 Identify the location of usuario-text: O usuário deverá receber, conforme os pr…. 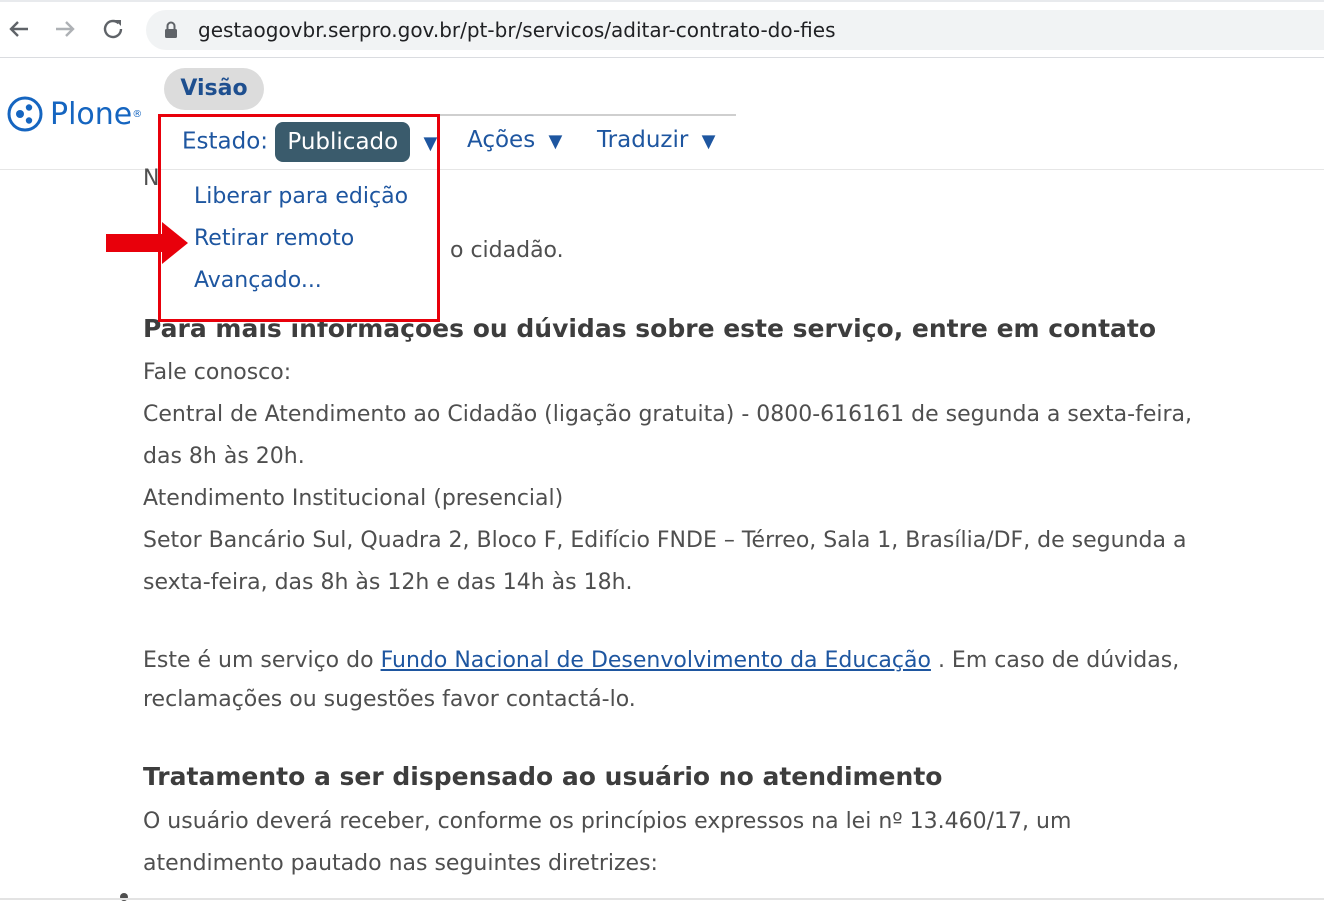
(607, 821).